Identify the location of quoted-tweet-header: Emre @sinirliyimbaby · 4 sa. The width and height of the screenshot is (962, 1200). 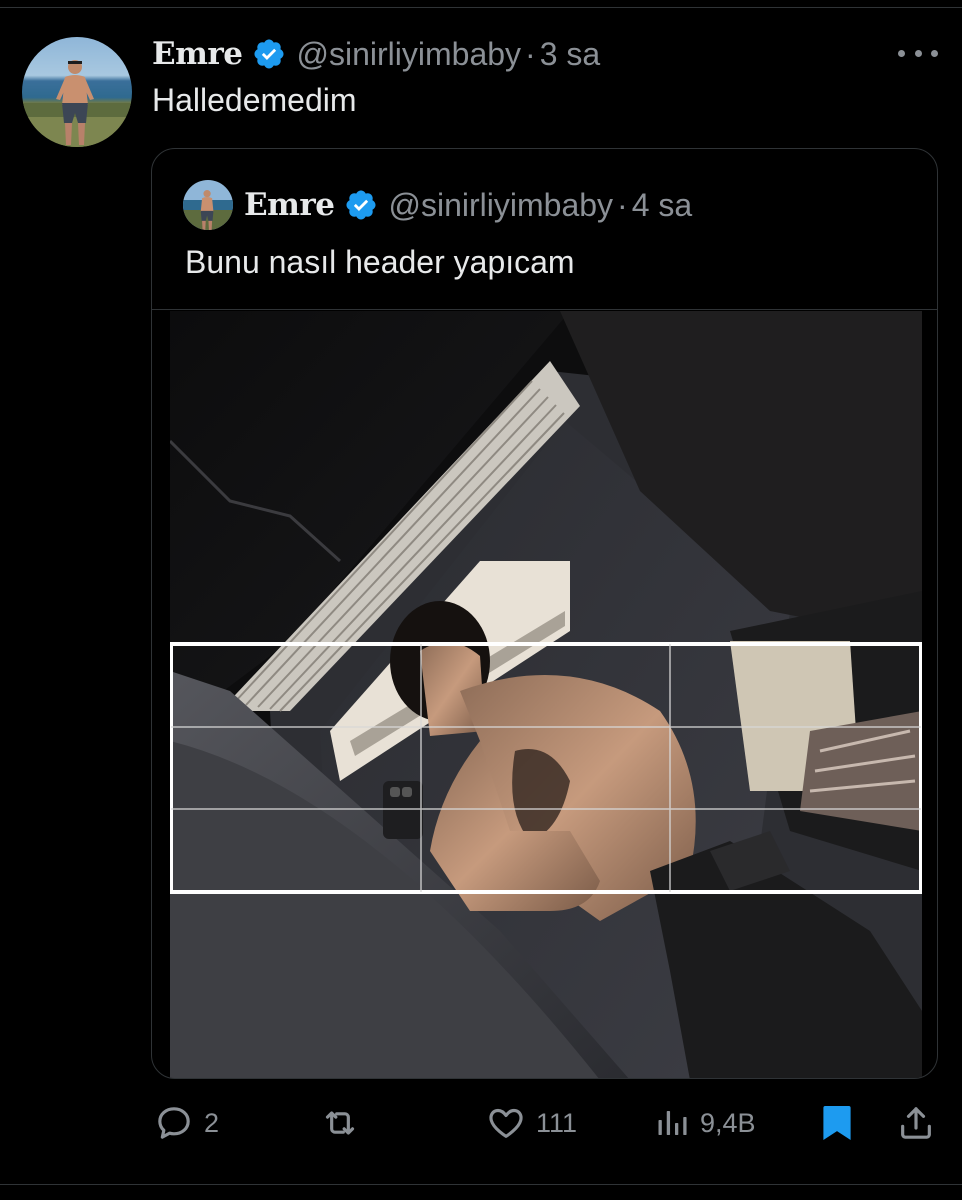
(468, 205).